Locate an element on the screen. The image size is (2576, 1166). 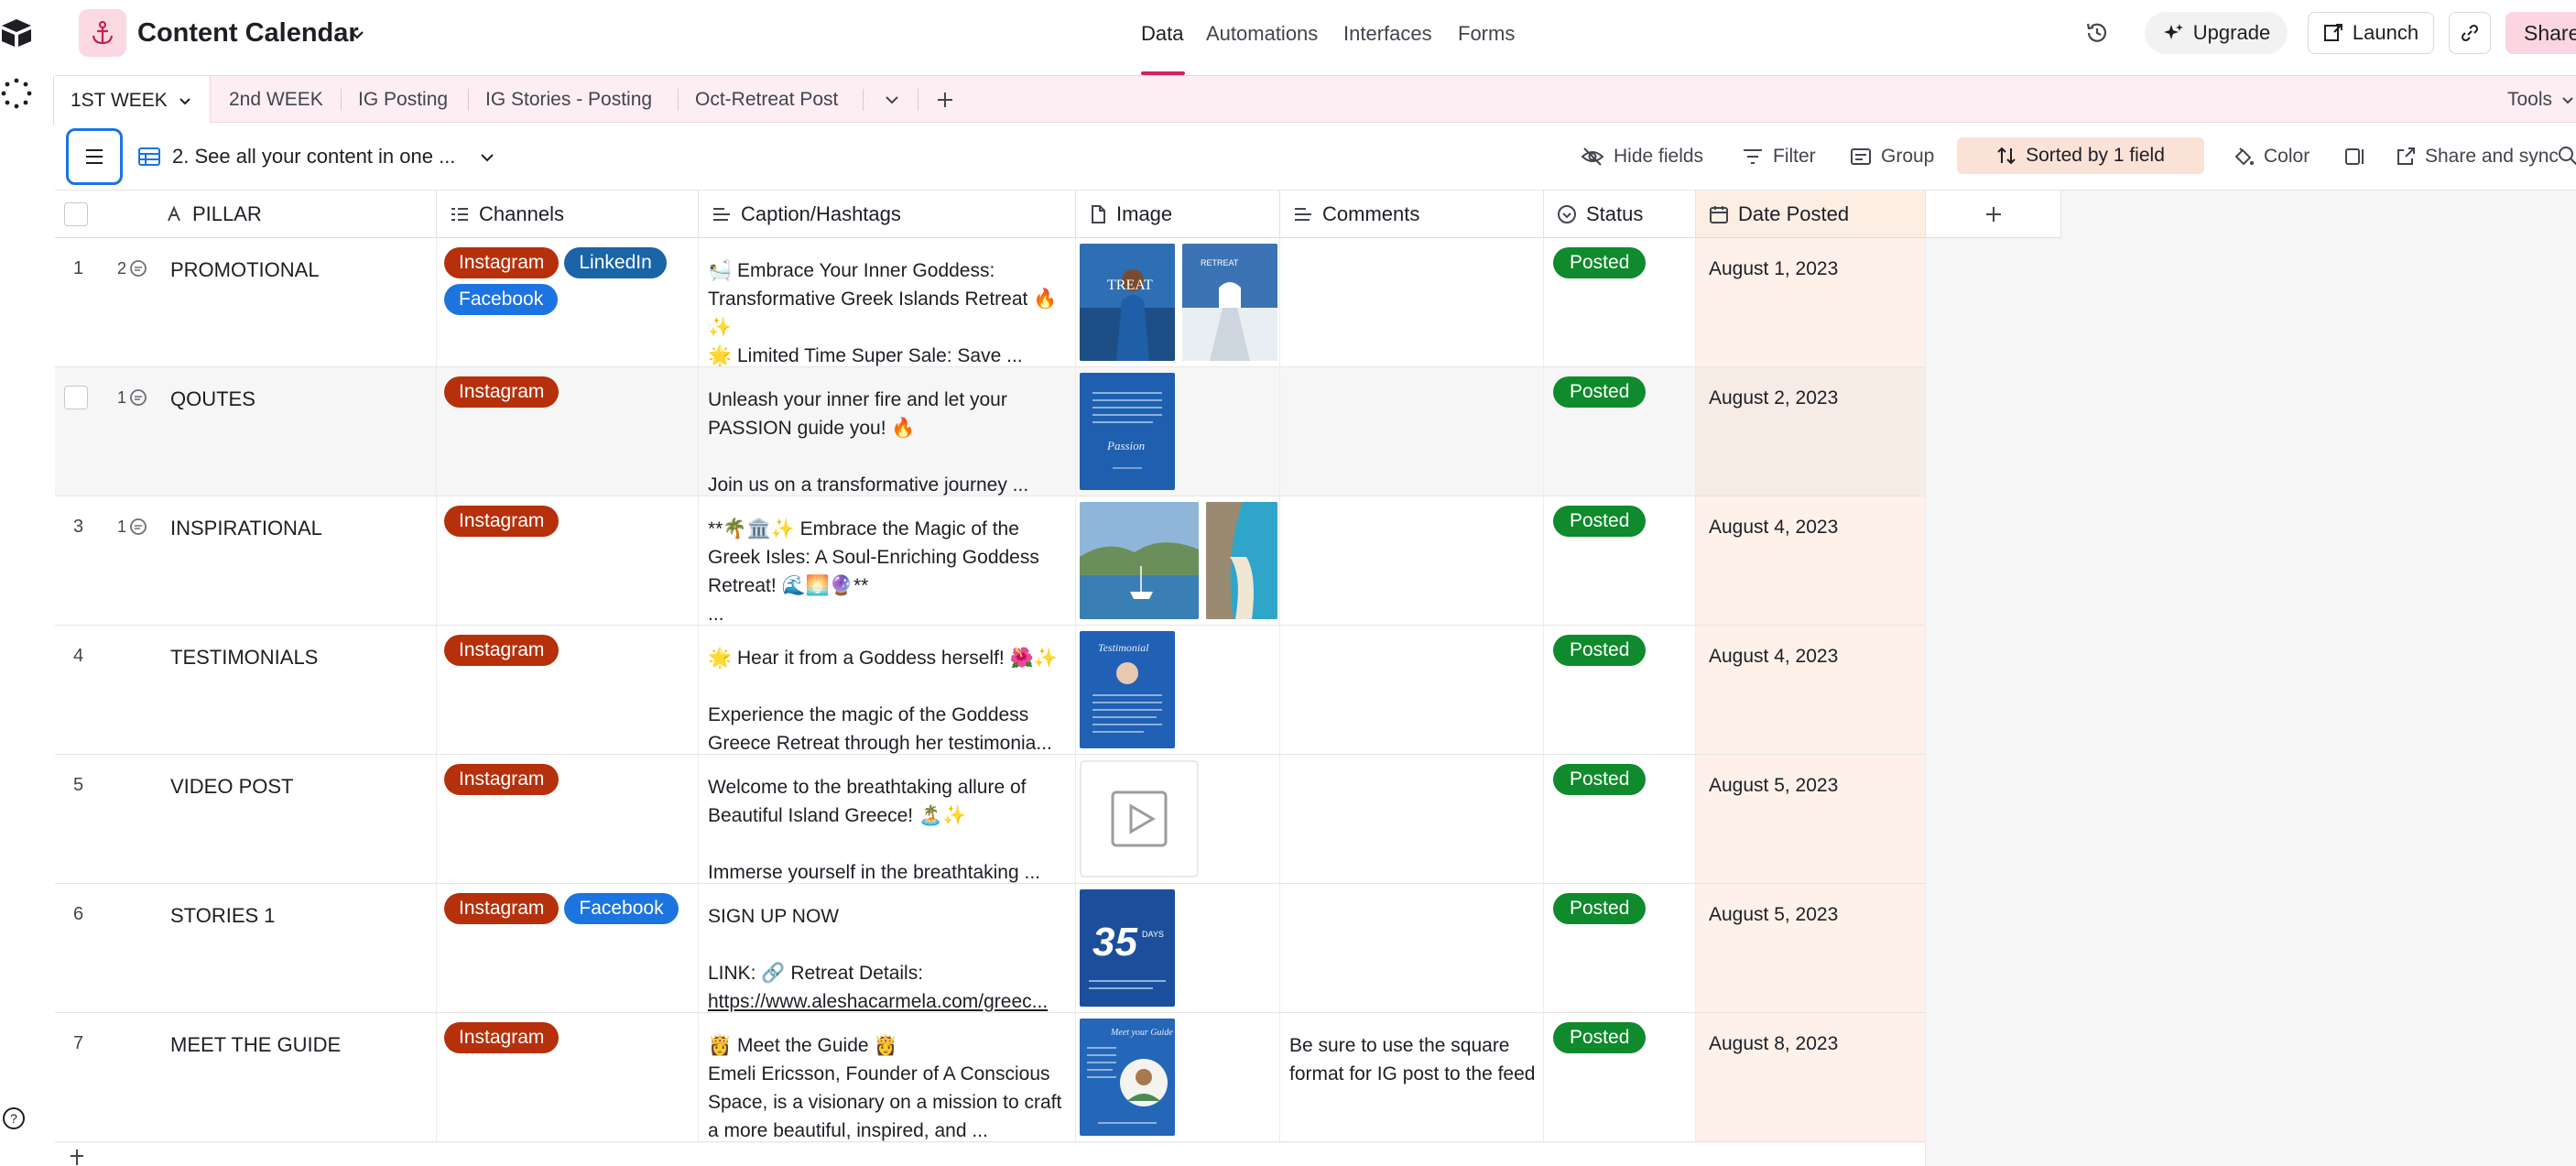
image-thumbnail-guide: Meet your Guide is located at coordinates (1127, 1077).